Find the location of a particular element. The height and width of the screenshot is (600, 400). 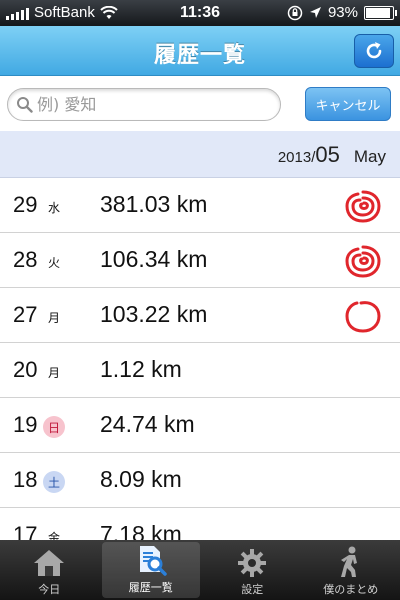

tab-today: 今日 is located at coordinates (49, 570).